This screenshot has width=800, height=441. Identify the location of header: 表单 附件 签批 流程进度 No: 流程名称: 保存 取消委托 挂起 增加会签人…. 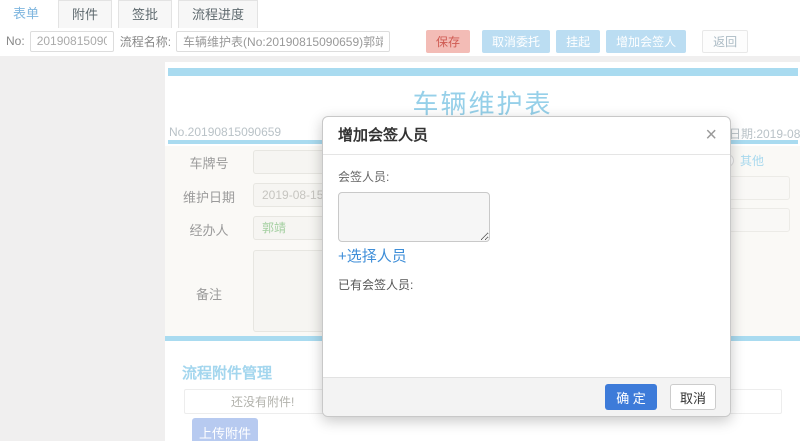
(400, 28).